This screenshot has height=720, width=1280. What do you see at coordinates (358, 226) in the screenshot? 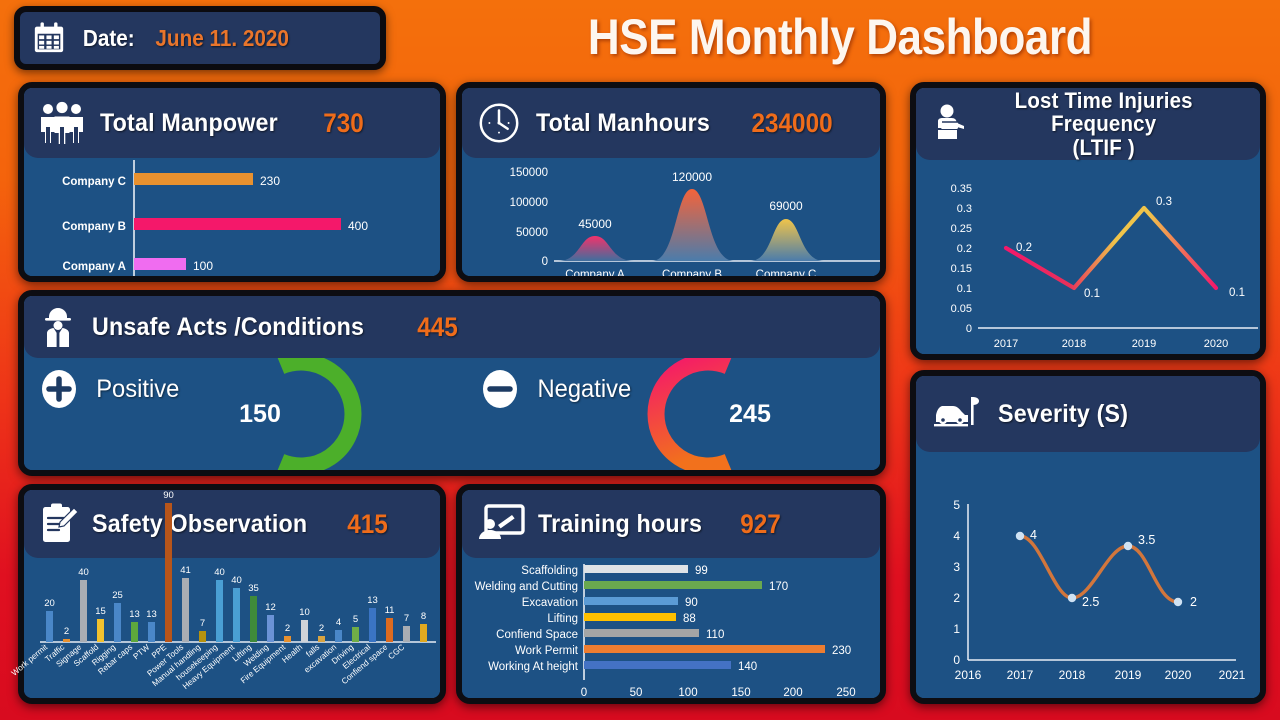
I see `svg-text: 400` at bounding box center [358, 226].